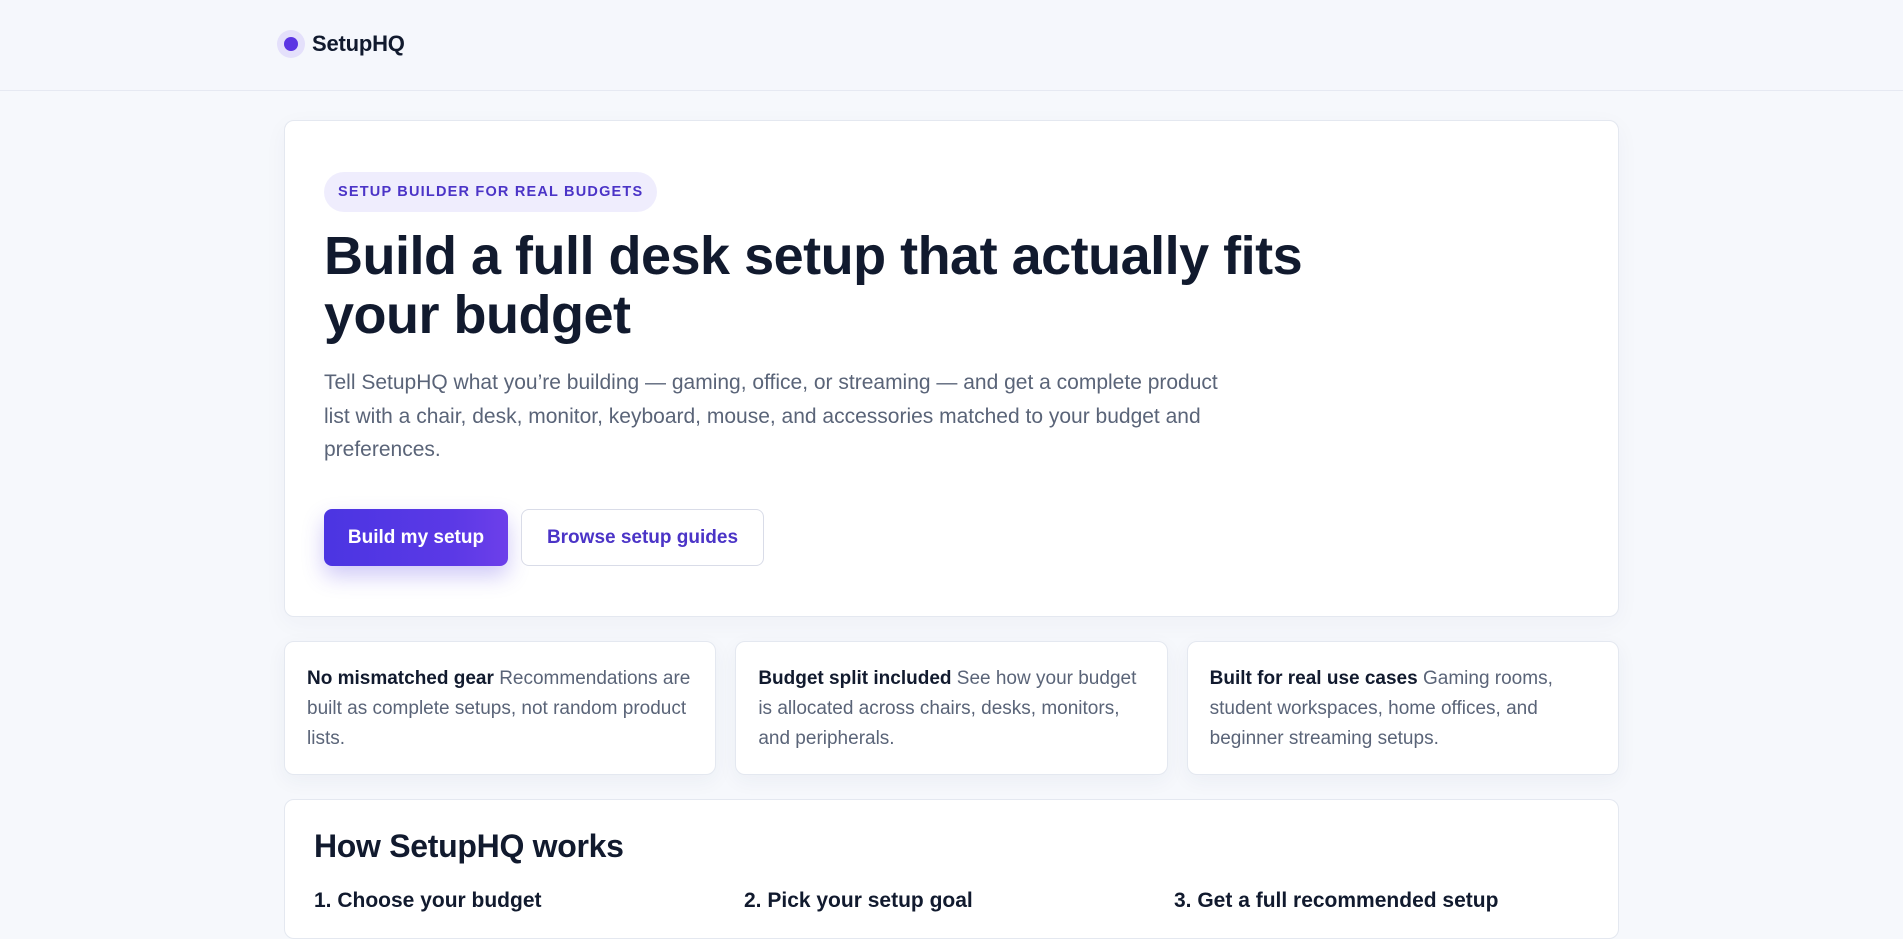 Image resolution: width=1903 pixels, height=939 pixels. Describe the element at coordinates (855, 678) in the screenshot. I see `feature-title: Budget split included` at that location.